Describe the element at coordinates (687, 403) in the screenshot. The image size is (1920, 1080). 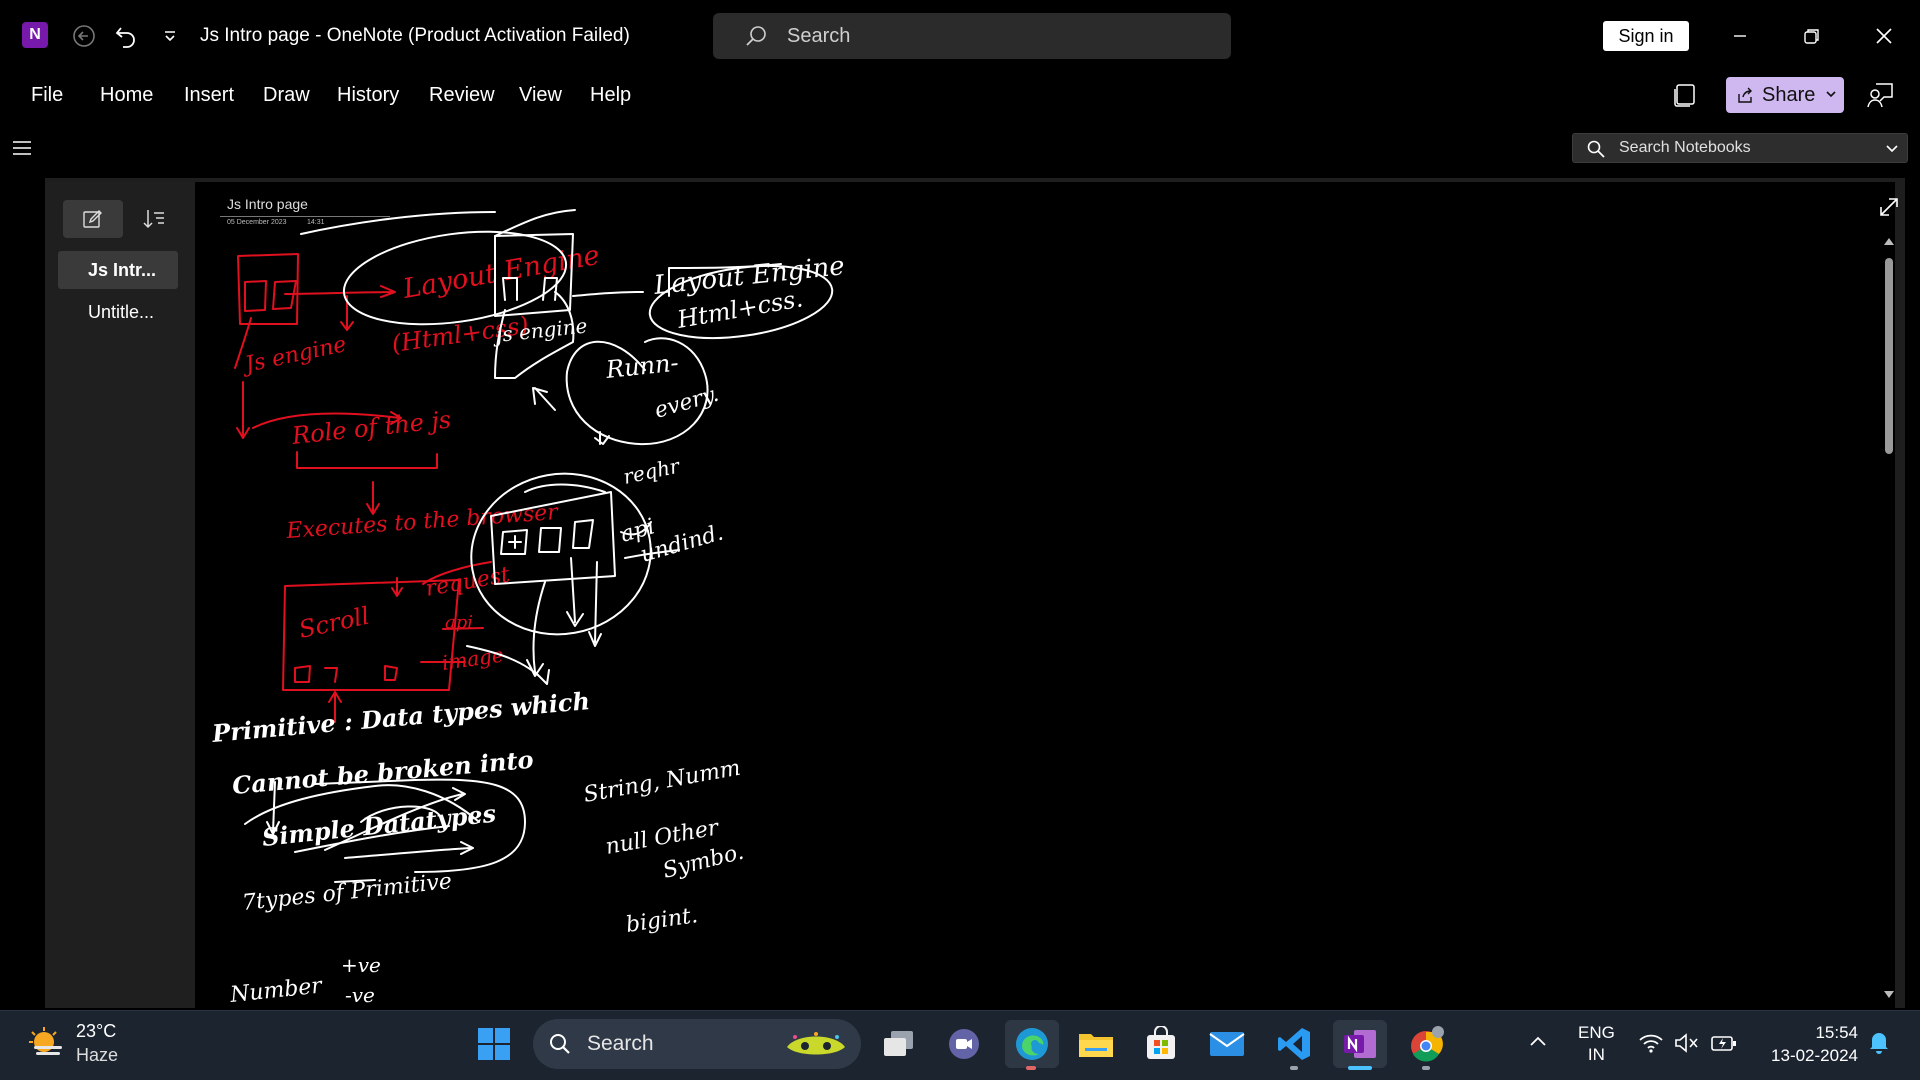
I see `ink-white-every: every.` at that location.